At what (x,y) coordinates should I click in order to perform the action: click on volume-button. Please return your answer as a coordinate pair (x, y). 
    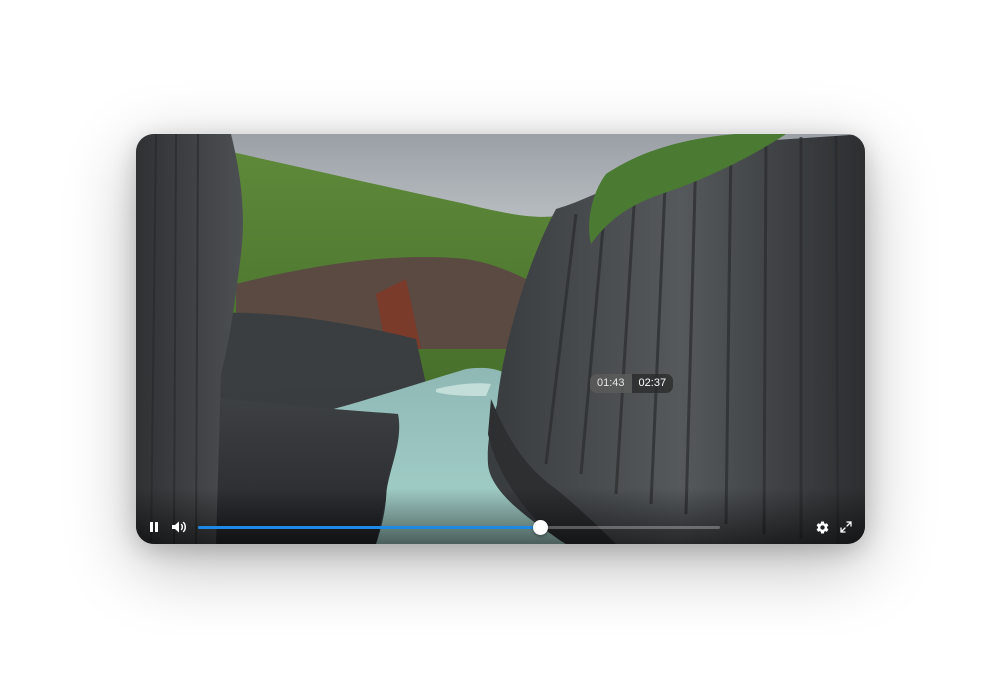
    Looking at the image, I should click on (180, 527).